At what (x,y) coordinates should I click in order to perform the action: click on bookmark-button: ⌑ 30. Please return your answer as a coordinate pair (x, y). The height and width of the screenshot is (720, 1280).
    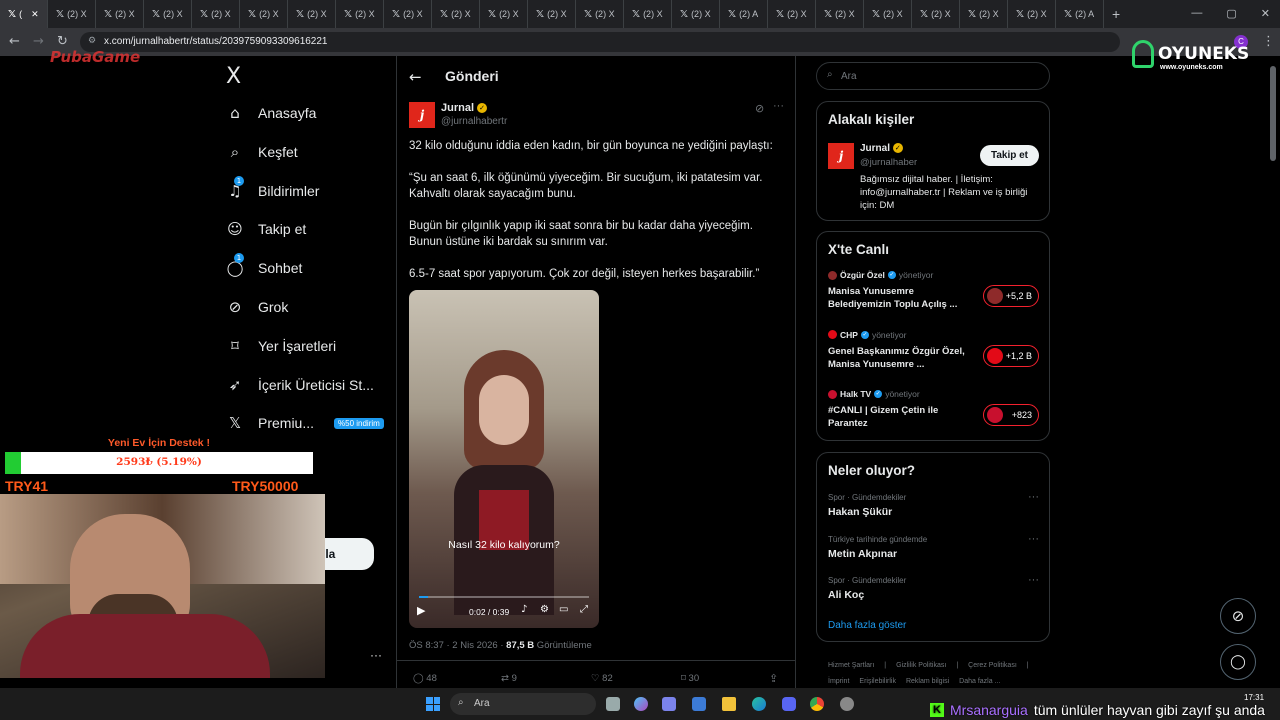
    Looking at the image, I should click on (690, 678).